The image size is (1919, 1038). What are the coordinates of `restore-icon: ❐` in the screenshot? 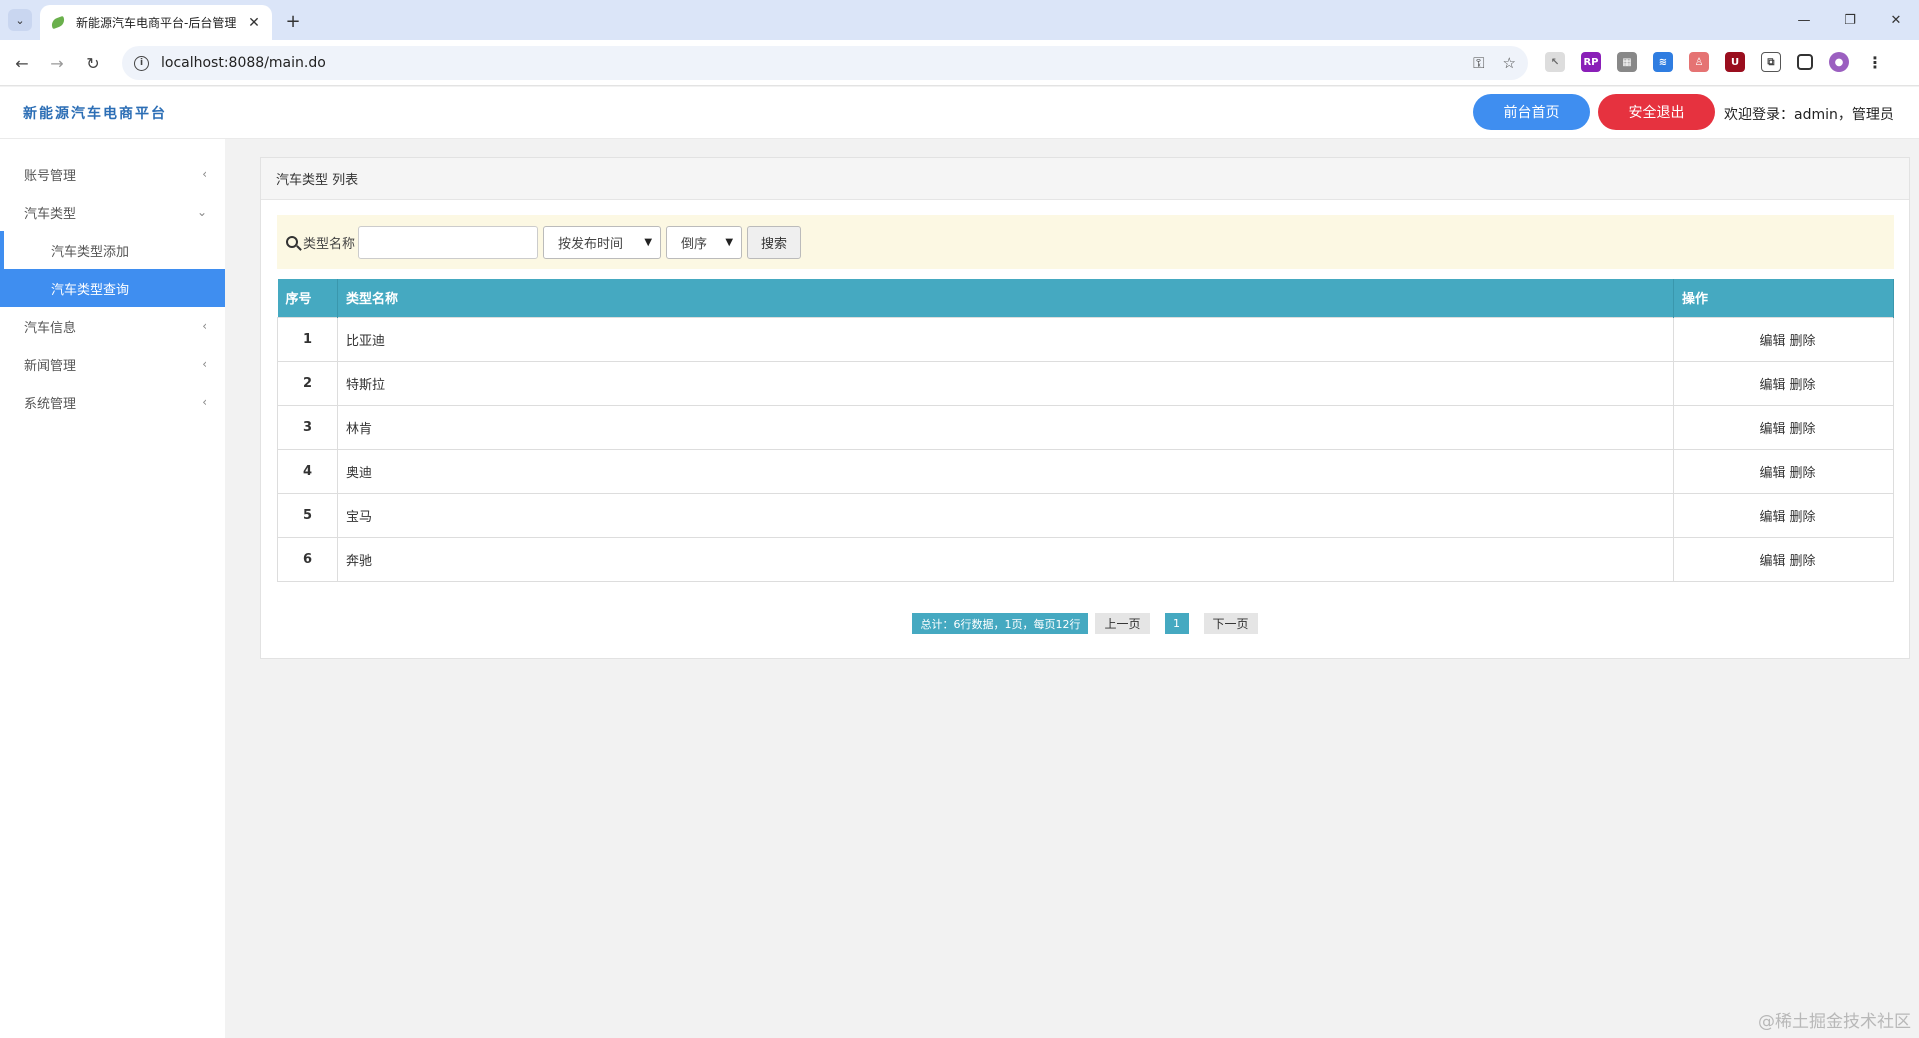 It's located at (1850, 20).